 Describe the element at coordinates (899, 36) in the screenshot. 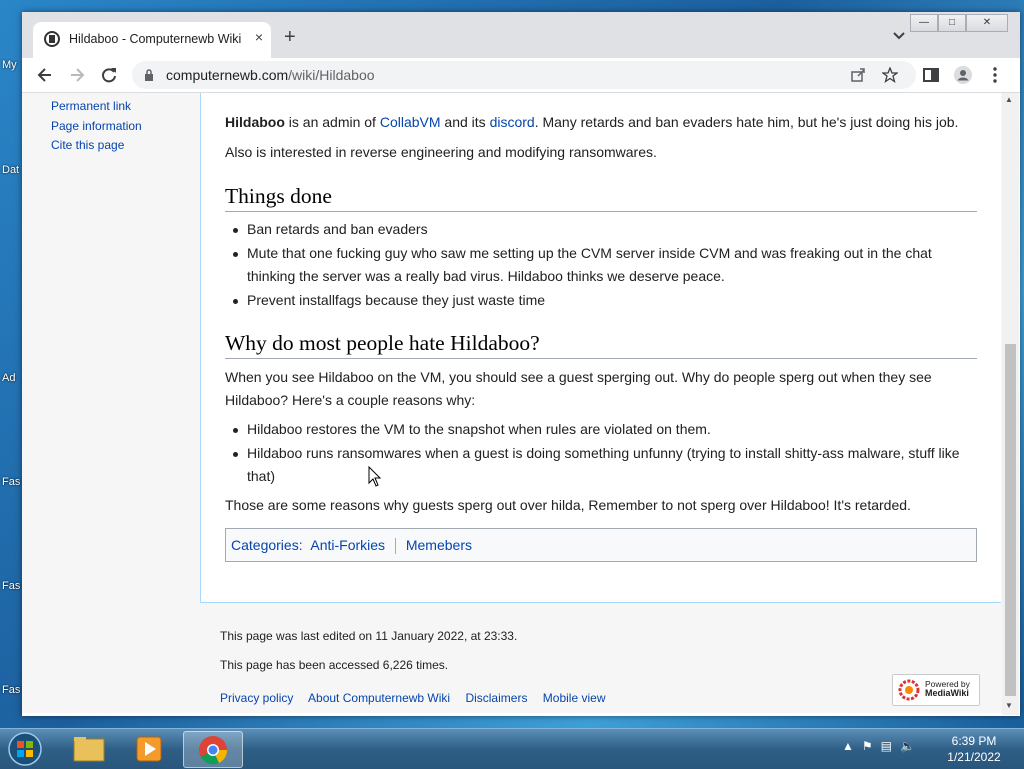

I see `chevron-down-icon` at that location.